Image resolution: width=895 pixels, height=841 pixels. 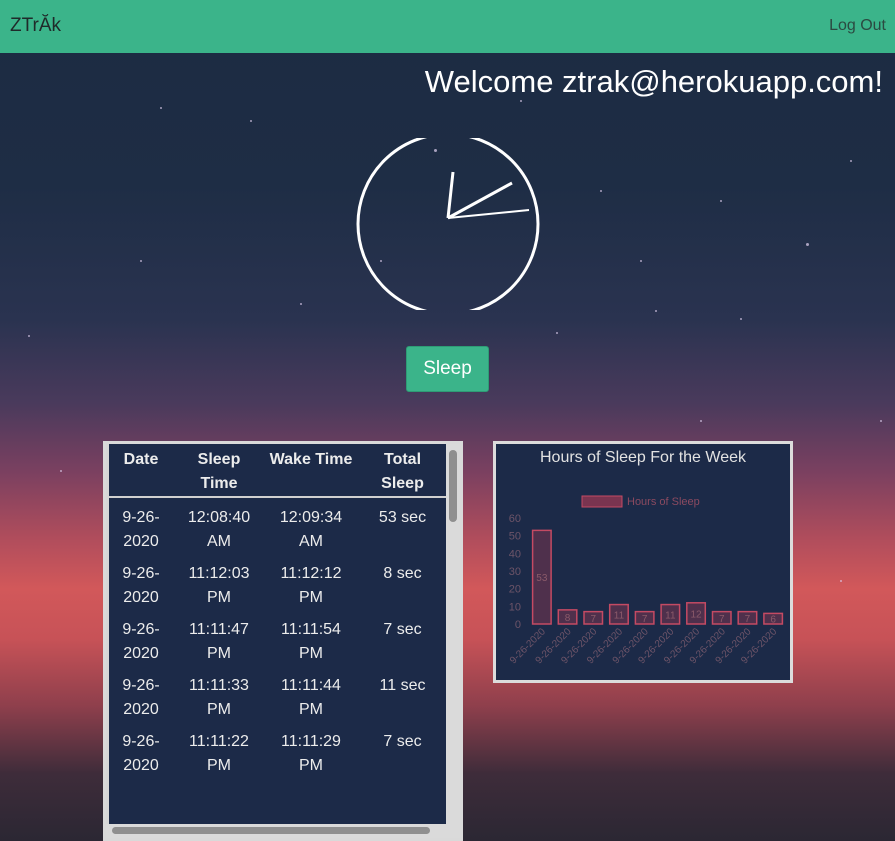 I want to click on y-tick-label: 60, so click(x=515, y=519).